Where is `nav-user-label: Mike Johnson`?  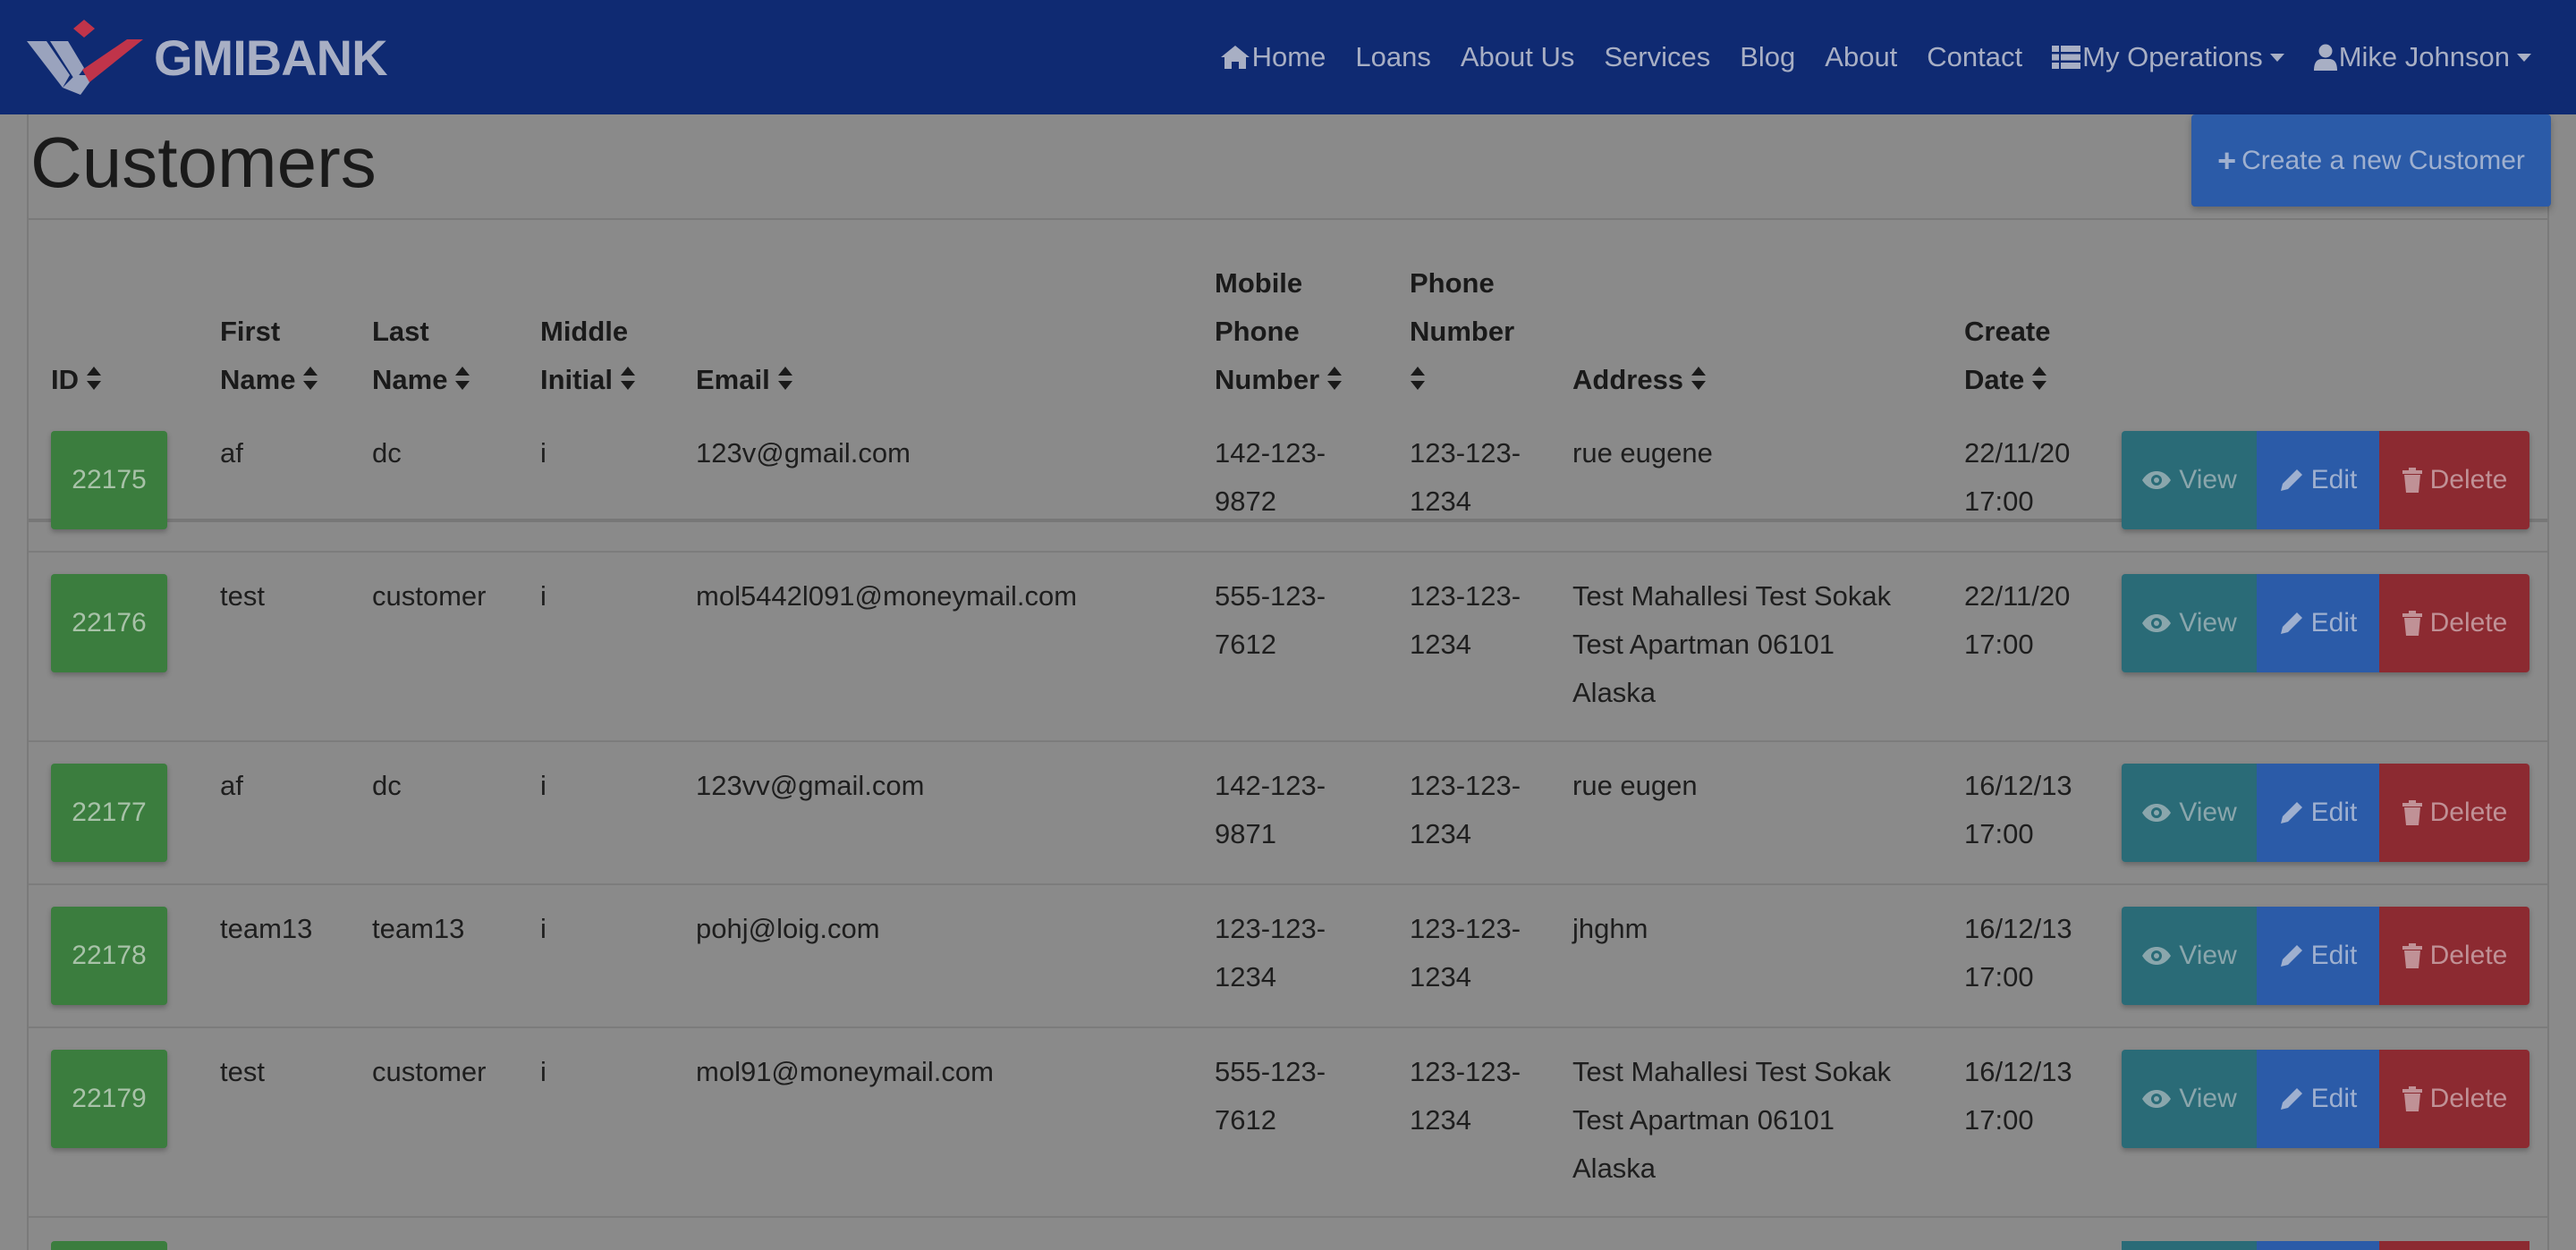
nav-user-label: Mike Johnson is located at coordinates (2424, 57).